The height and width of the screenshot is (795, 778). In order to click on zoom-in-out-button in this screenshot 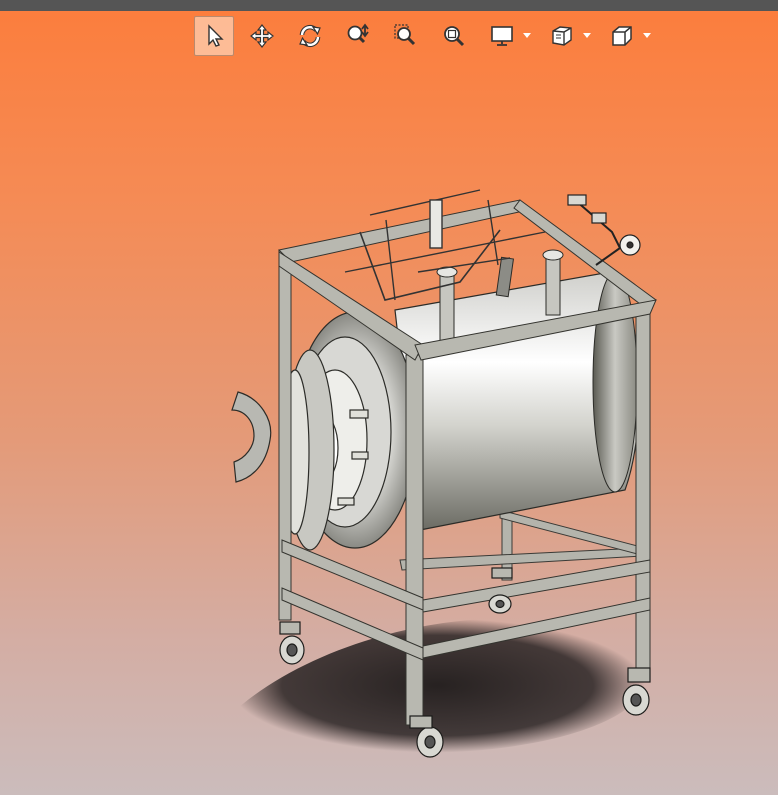, I will do `click(358, 36)`.